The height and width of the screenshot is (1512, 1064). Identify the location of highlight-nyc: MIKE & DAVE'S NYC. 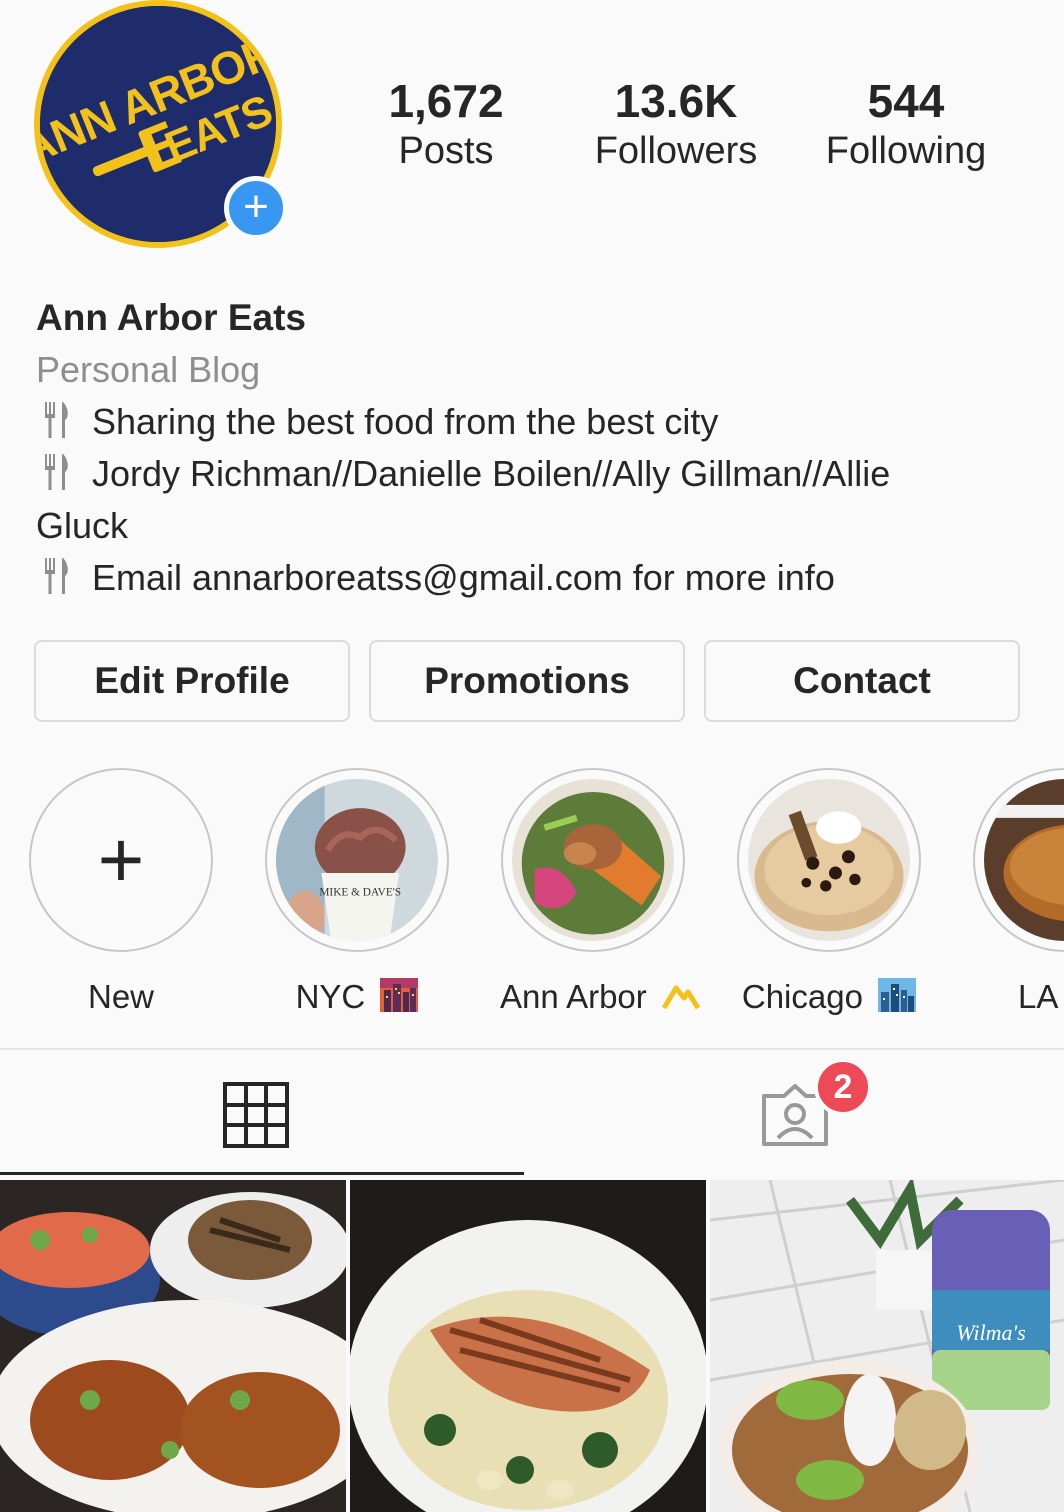
(357, 892).